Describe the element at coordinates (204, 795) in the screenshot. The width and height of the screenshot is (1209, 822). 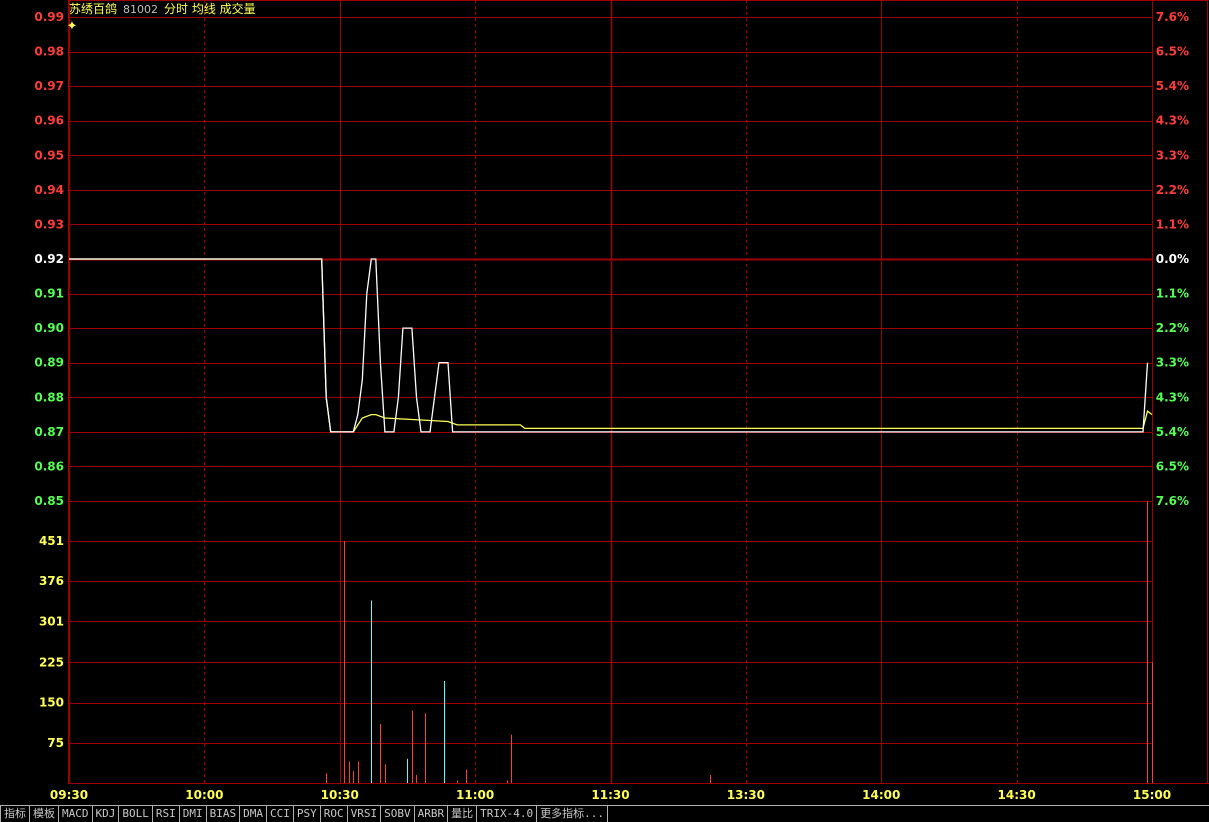
I see `time-tick-label: 10:00` at that location.